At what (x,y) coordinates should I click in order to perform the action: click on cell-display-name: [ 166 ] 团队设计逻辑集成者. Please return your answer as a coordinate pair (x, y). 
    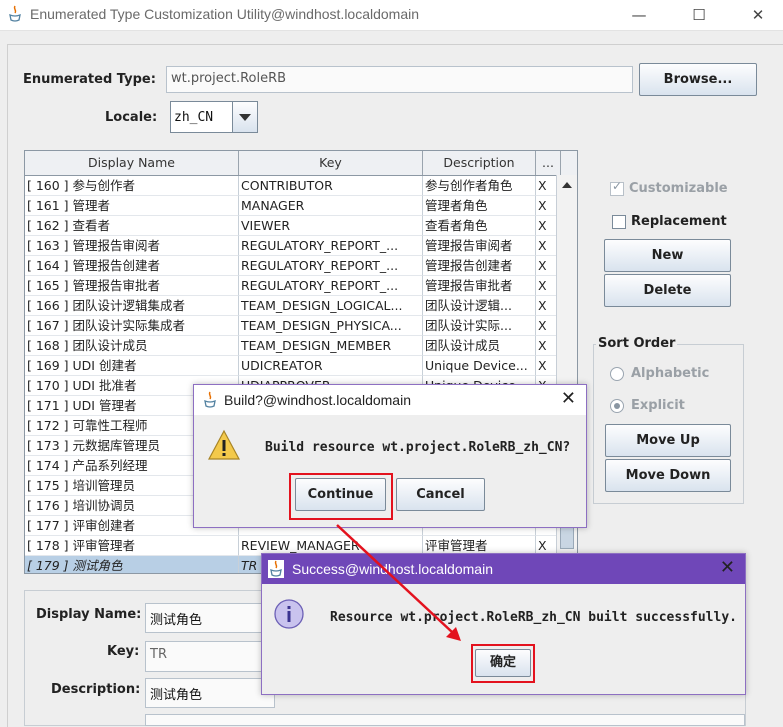
    Looking at the image, I should click on (132, 306).